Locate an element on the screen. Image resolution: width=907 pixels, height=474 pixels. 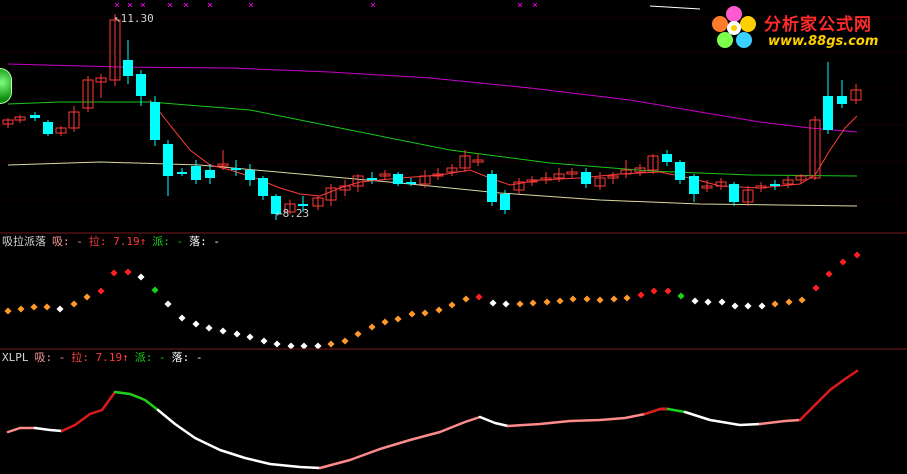
watermark-url: www.88gs.com is located at coordinates (823, 41).